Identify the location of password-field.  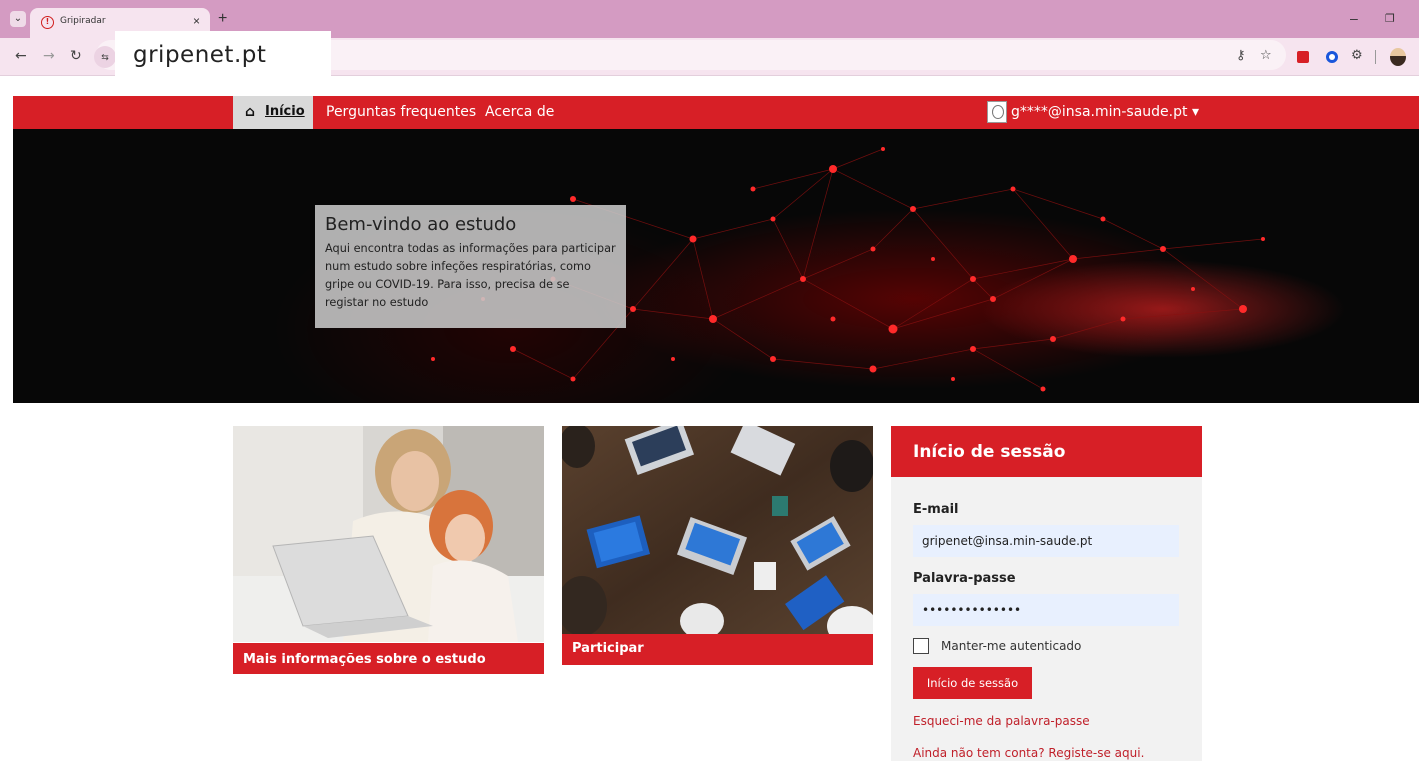
(1046, 610).